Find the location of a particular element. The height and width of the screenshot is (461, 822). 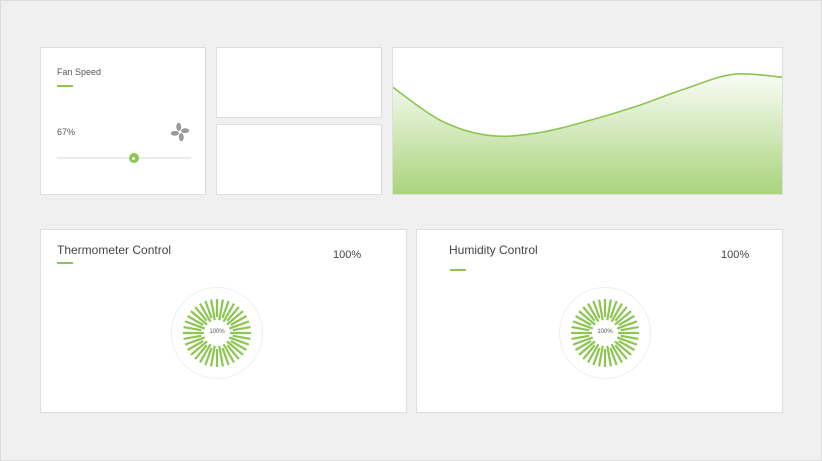

fan-speed-accent-line is located at coordinates (65, 86).